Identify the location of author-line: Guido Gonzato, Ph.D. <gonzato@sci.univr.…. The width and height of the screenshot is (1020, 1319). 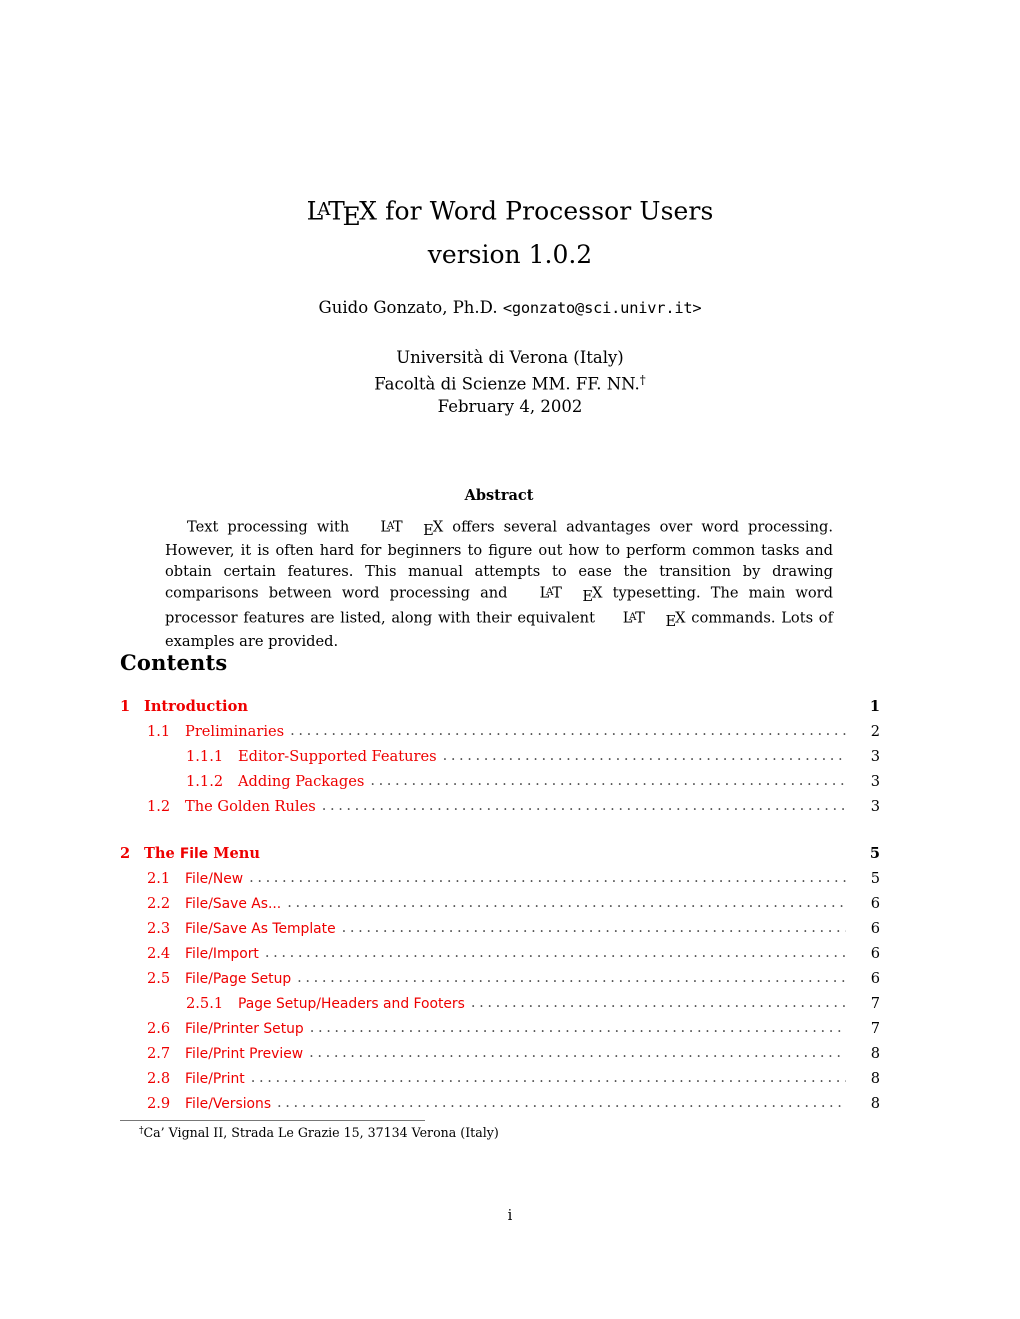
(510, 307).